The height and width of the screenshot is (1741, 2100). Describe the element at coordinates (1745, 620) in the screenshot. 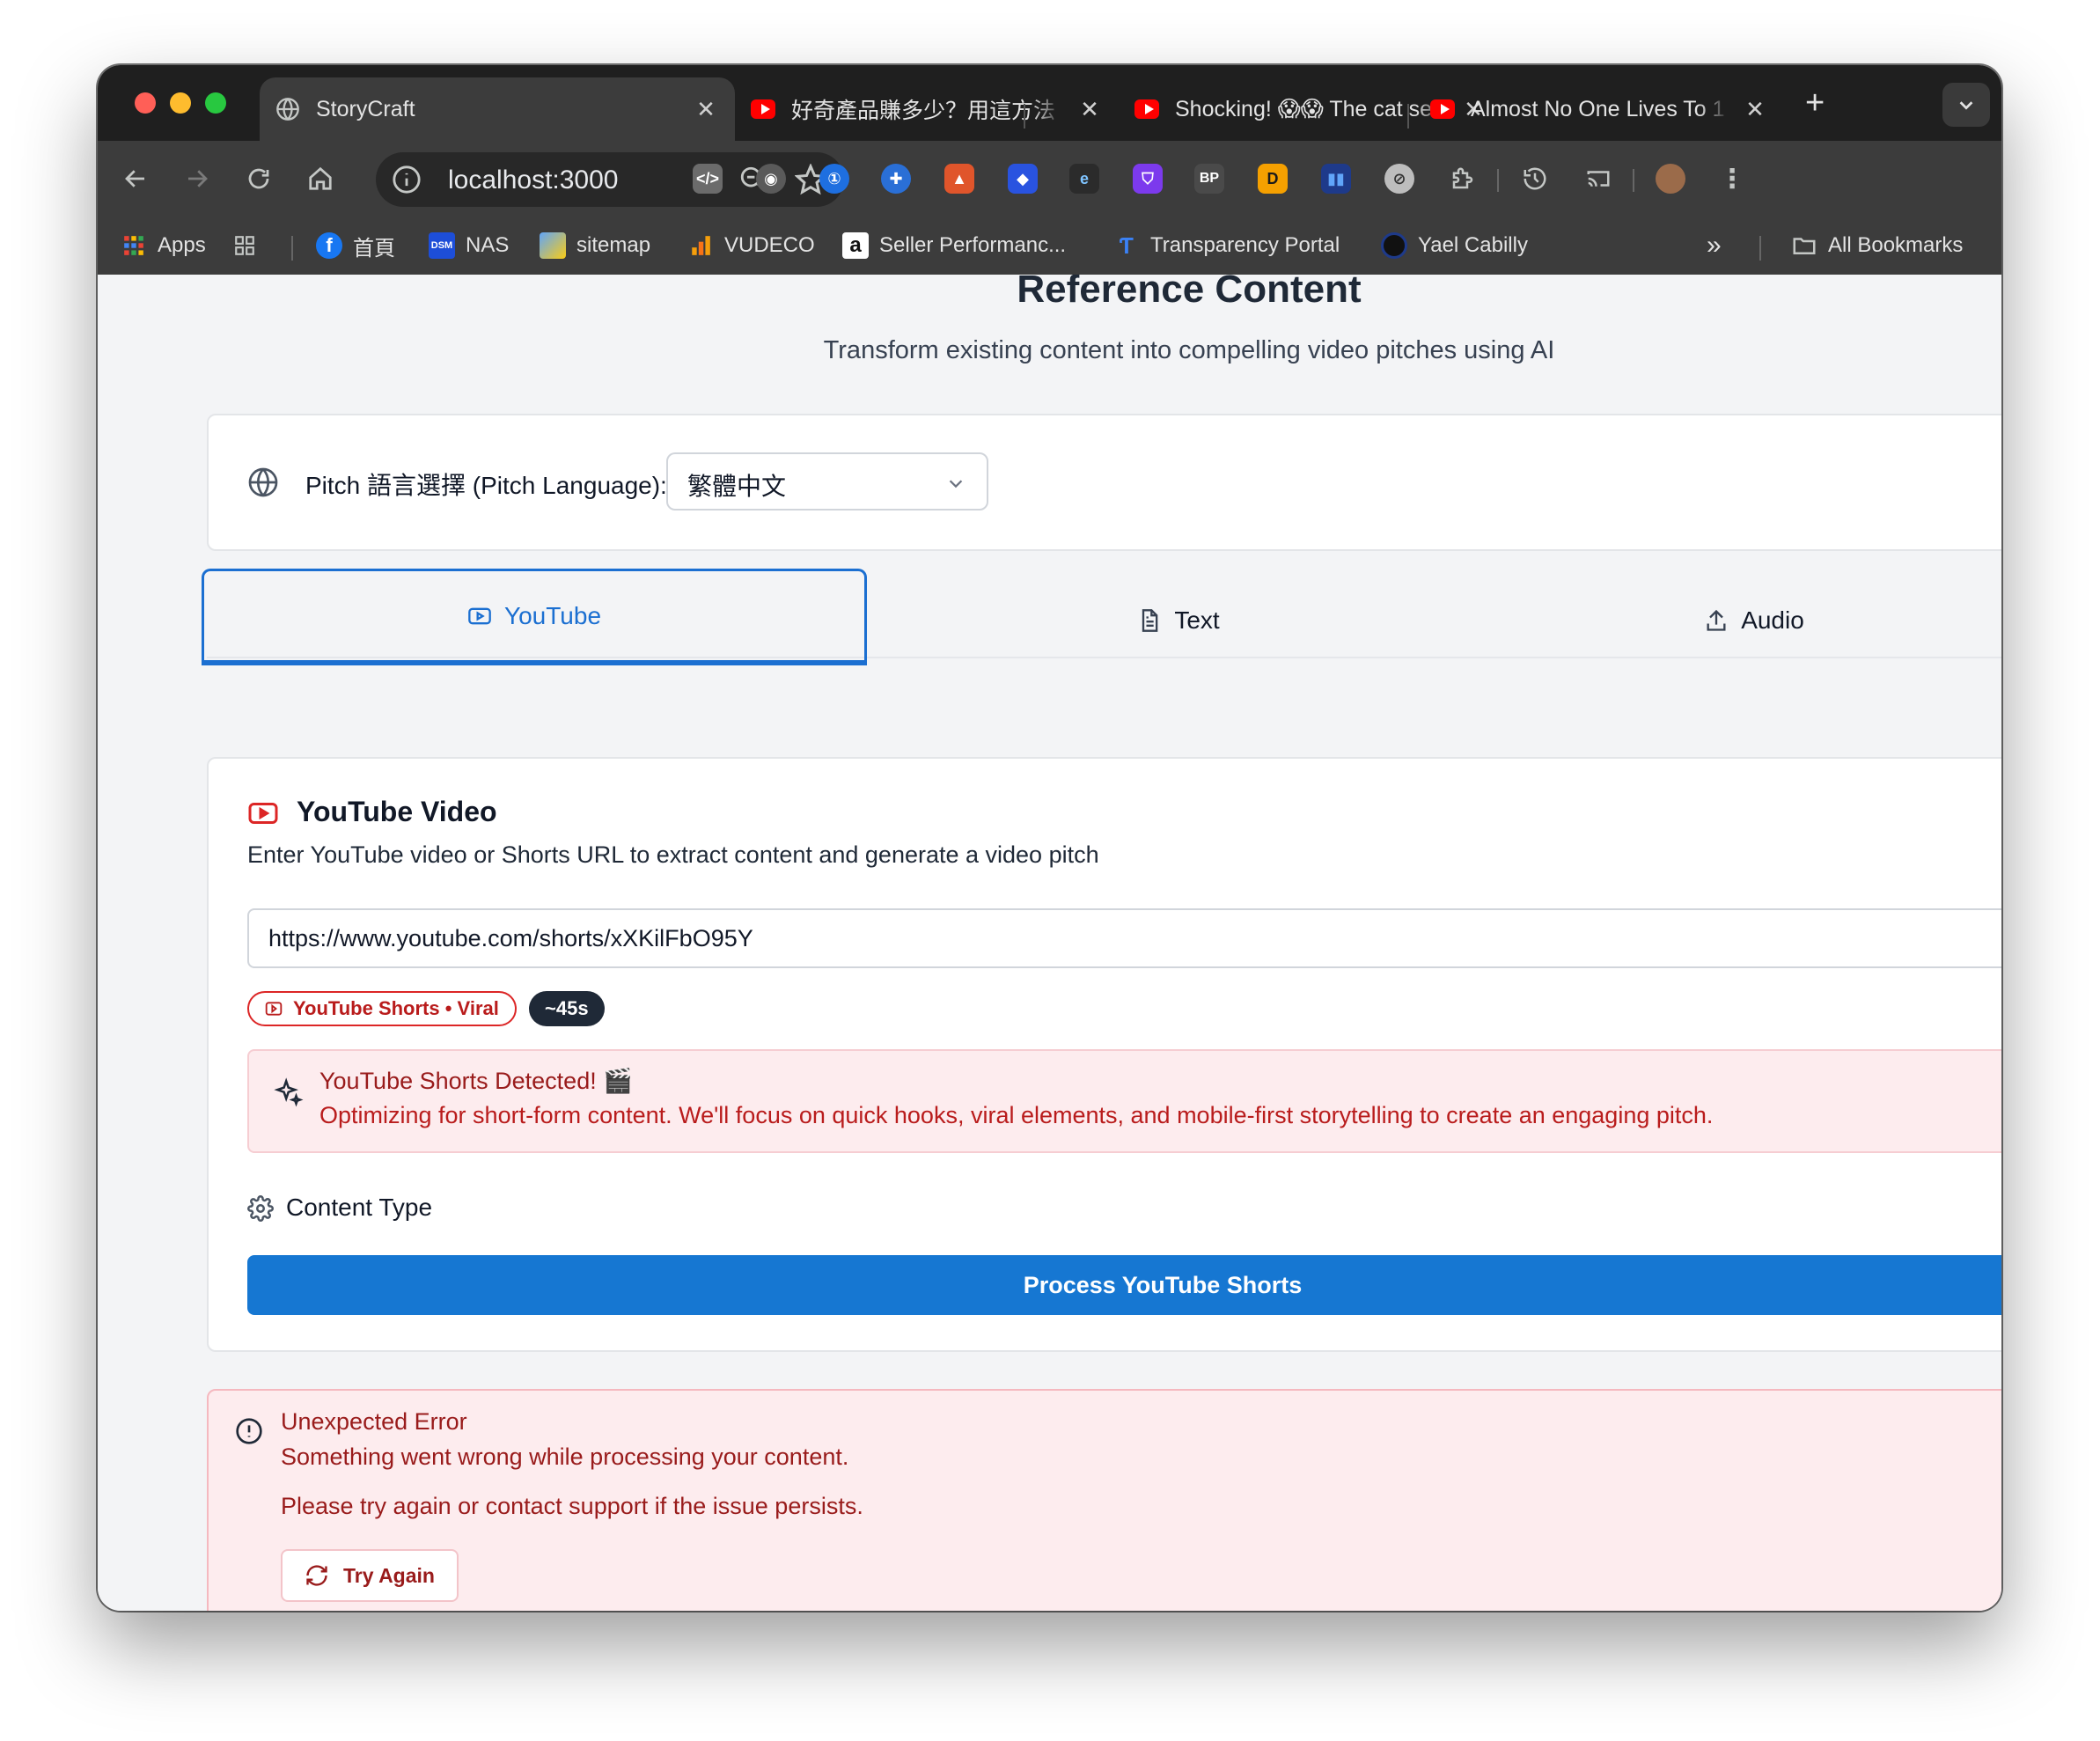

I see `tab-audio: Audio` at that location.